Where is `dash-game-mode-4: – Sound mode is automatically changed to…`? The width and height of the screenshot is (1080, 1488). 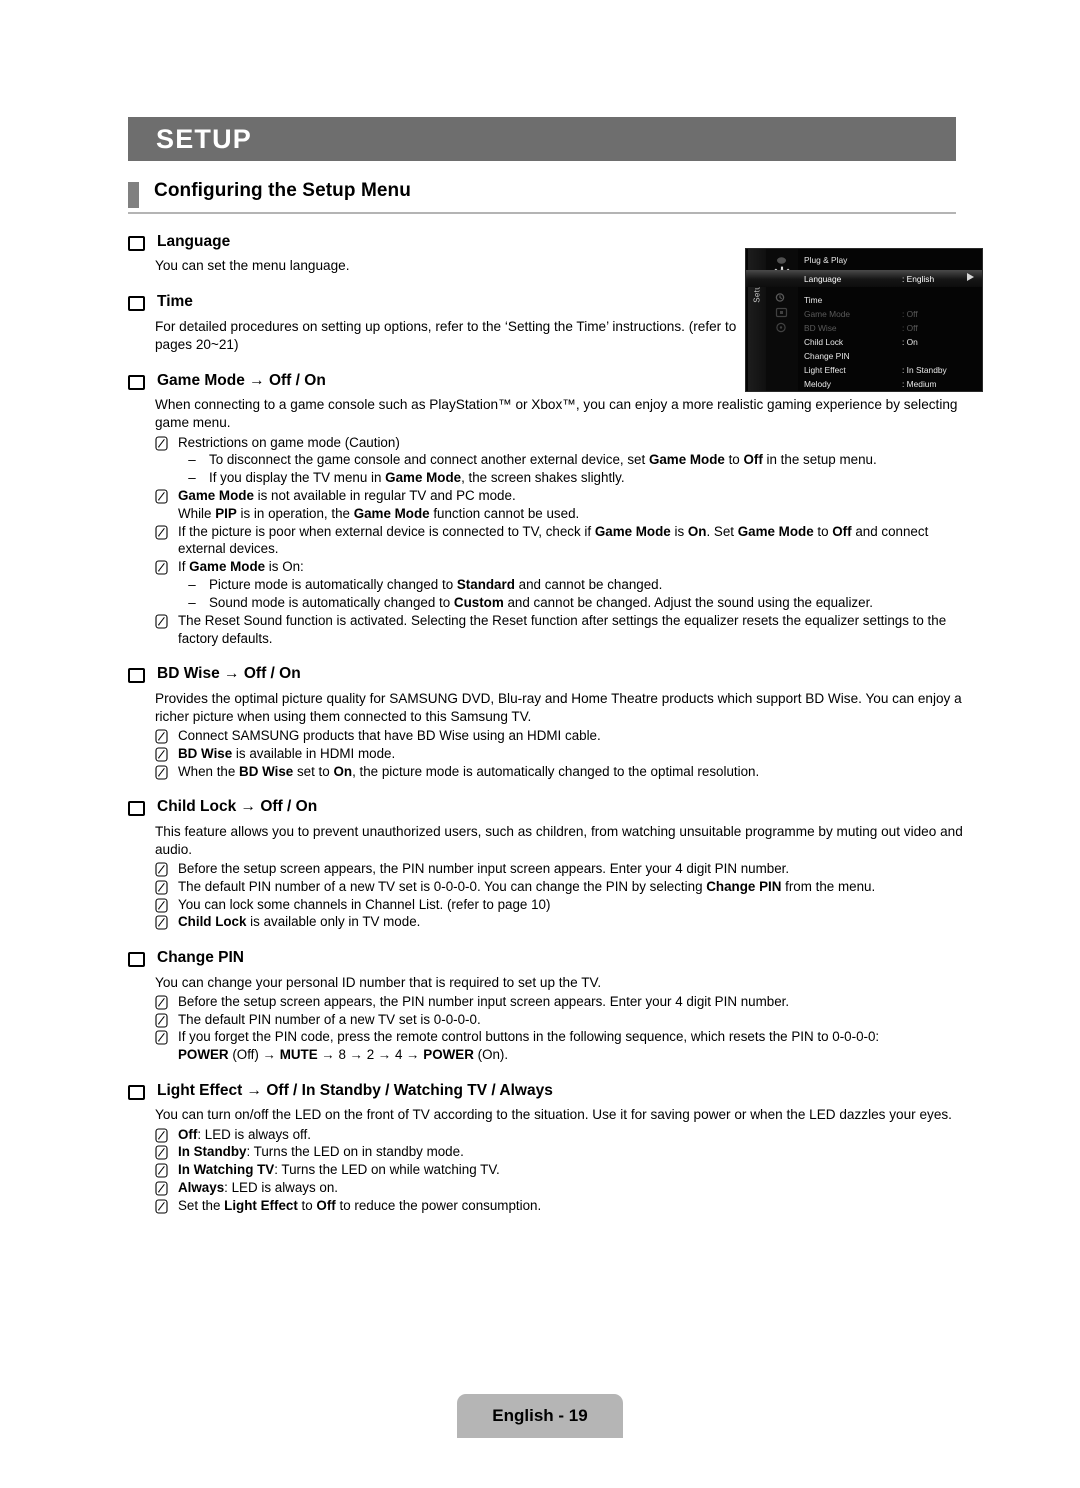 dash-game-mode-4: – Sound mode is automatically changed to… is located at coordinates (573, 603).